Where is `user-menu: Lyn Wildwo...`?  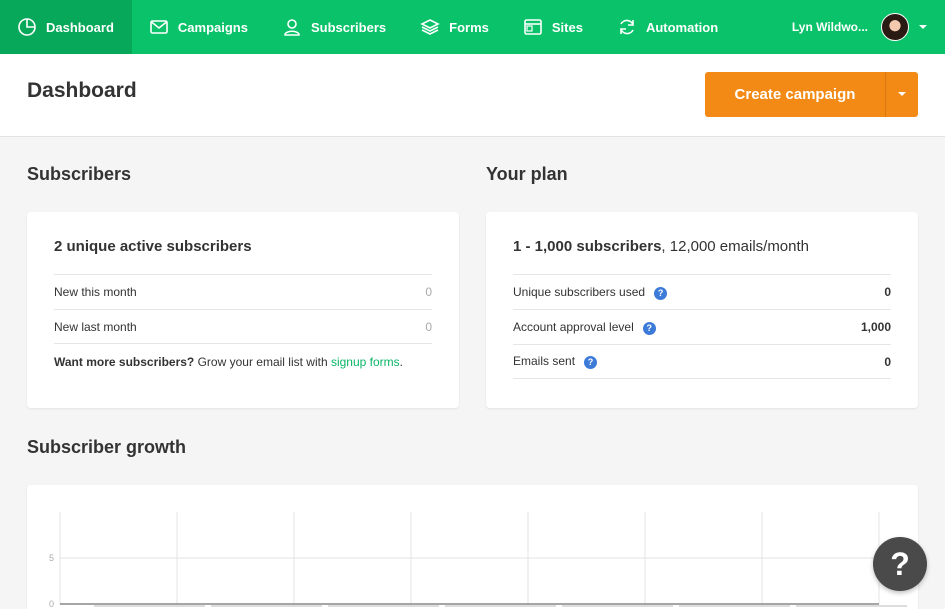
user-menu: Lyn Wildwo... is located at coordinates (868, 27).